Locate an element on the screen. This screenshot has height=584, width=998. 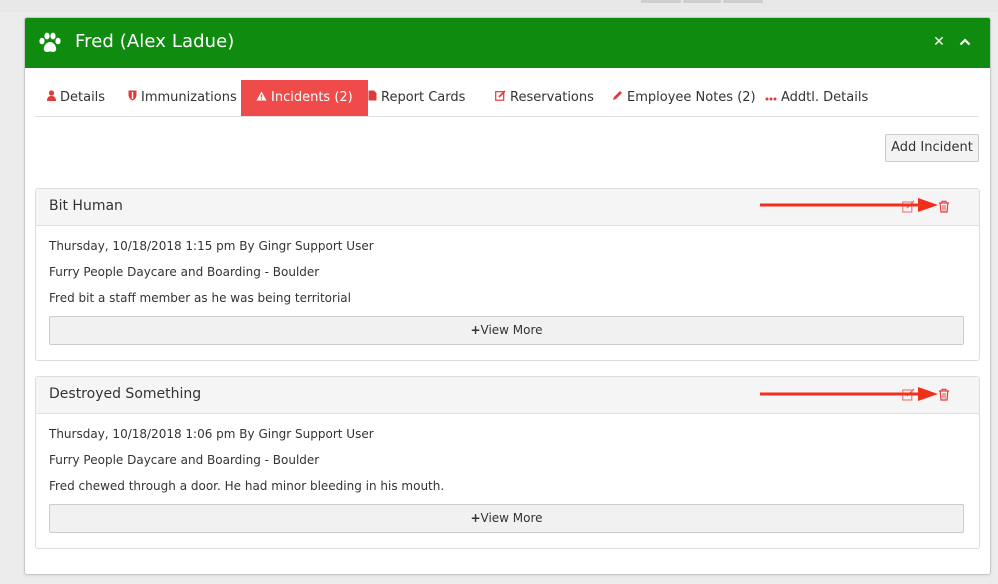
chevron-up-icon is located at coordinates (965, 42).